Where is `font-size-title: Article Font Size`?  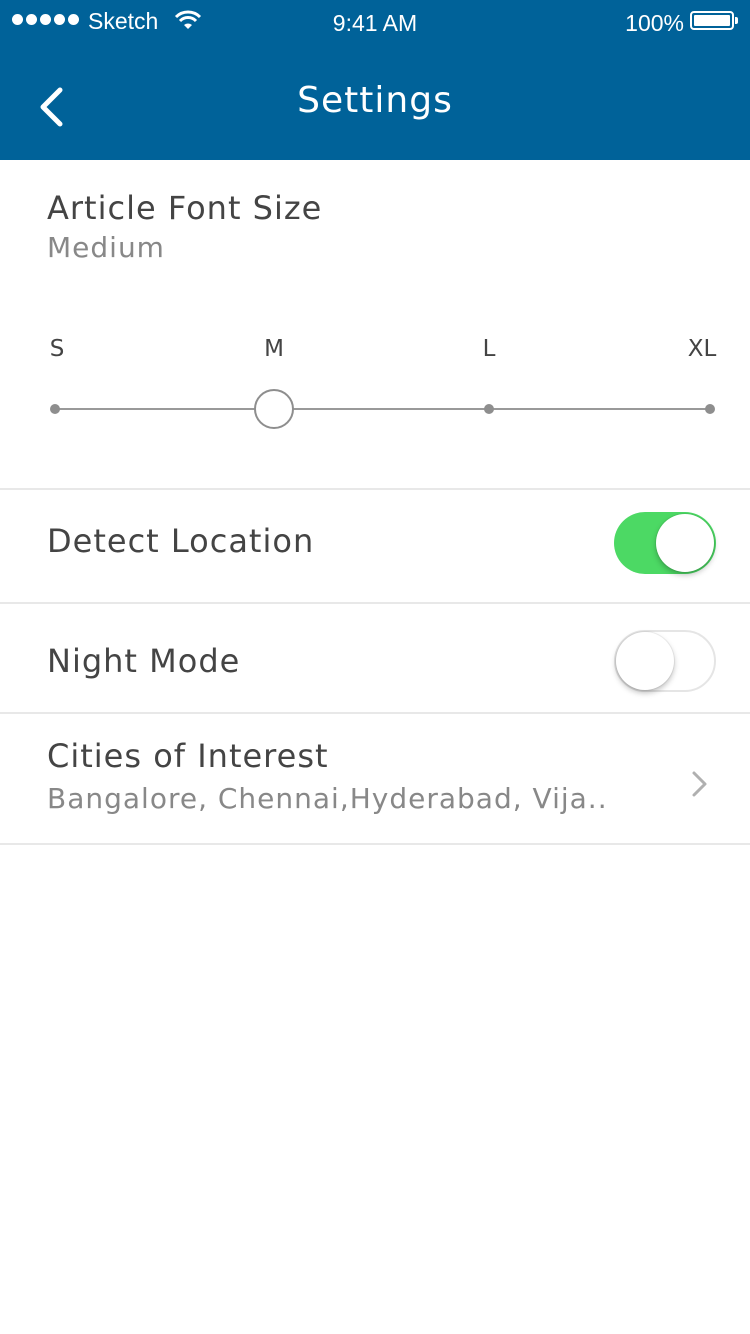 font-size-title: Article Font Size is located at coordinates (185, 208).